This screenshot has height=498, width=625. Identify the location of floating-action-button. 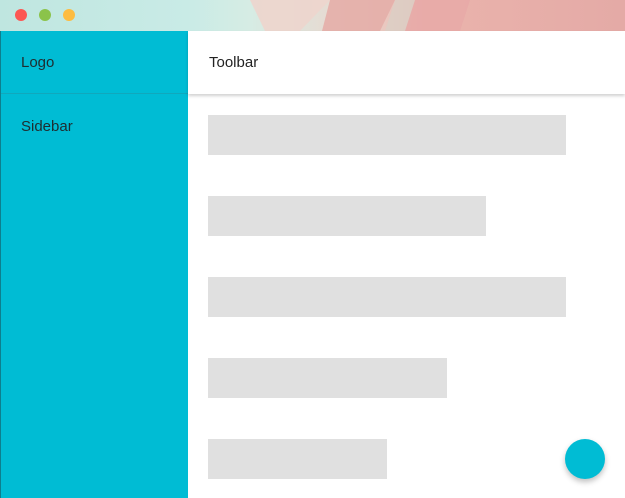
(585, 459).